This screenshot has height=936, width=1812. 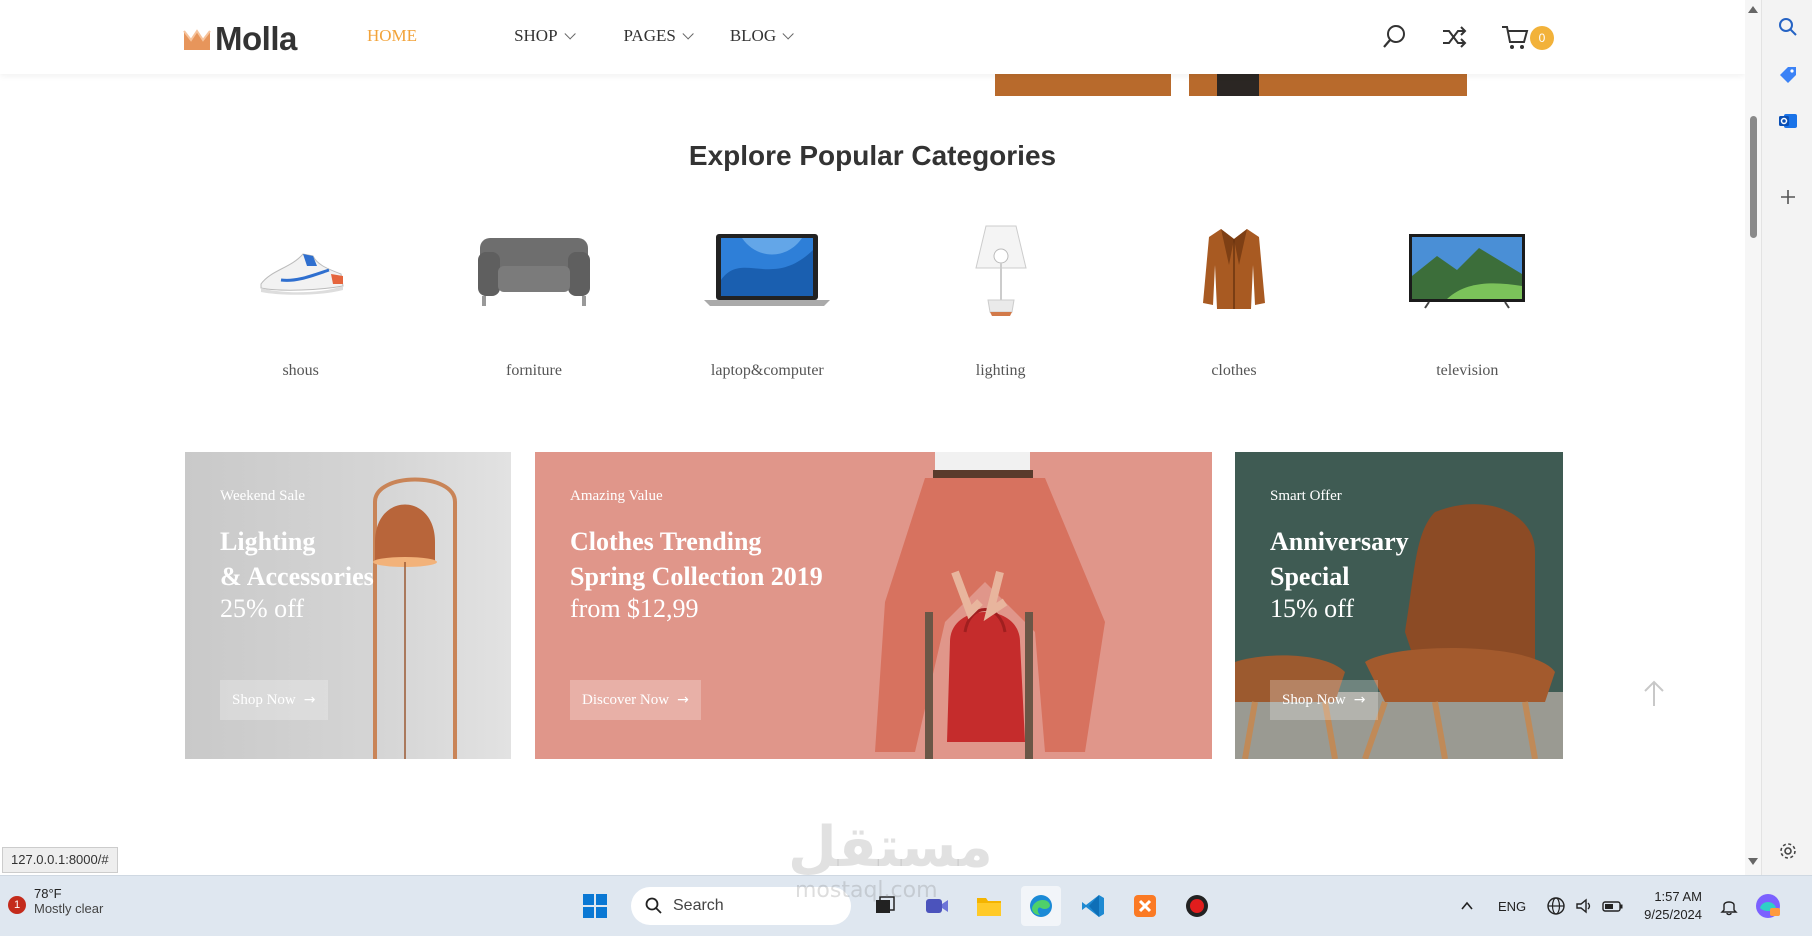 What do you see at coordinates (1729, 906) in the screenshot?
I see `notification-bell-icon` at bounding box center [1729, 906].